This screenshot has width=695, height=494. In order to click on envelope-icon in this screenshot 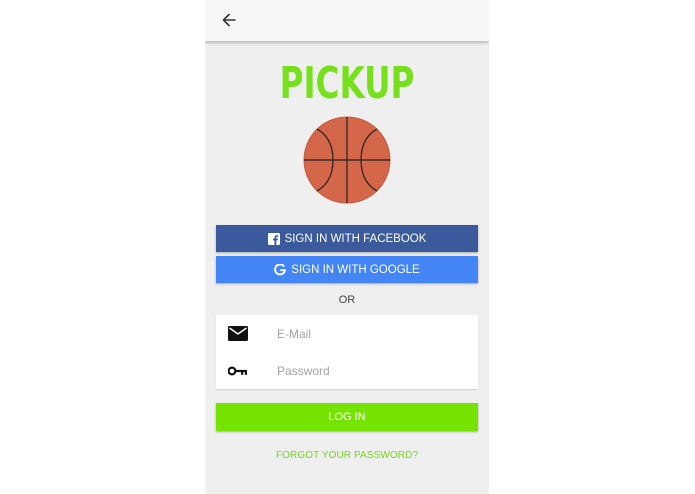, I will do `click(238, 334)`.